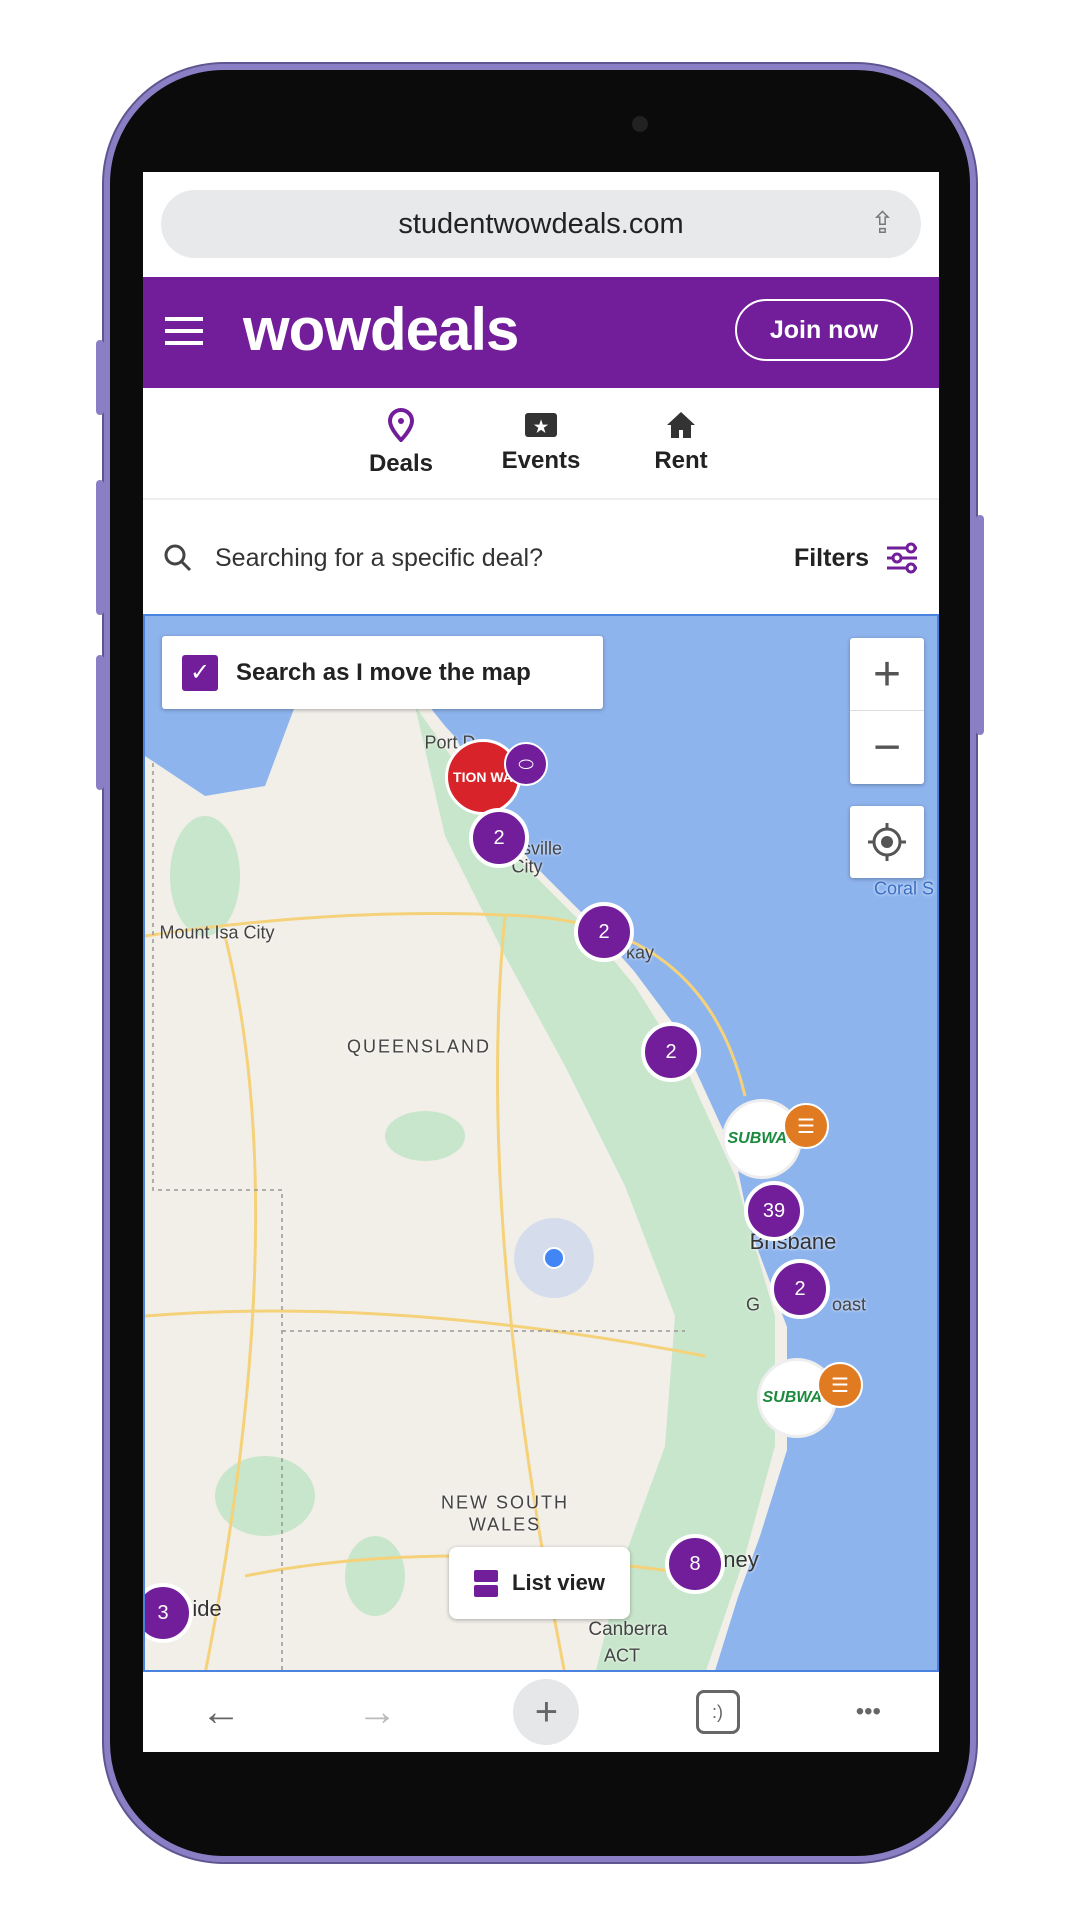  Describe the element at coordinates (831, 558) in the screenshot. I see `filters-button: Filters` at that location.